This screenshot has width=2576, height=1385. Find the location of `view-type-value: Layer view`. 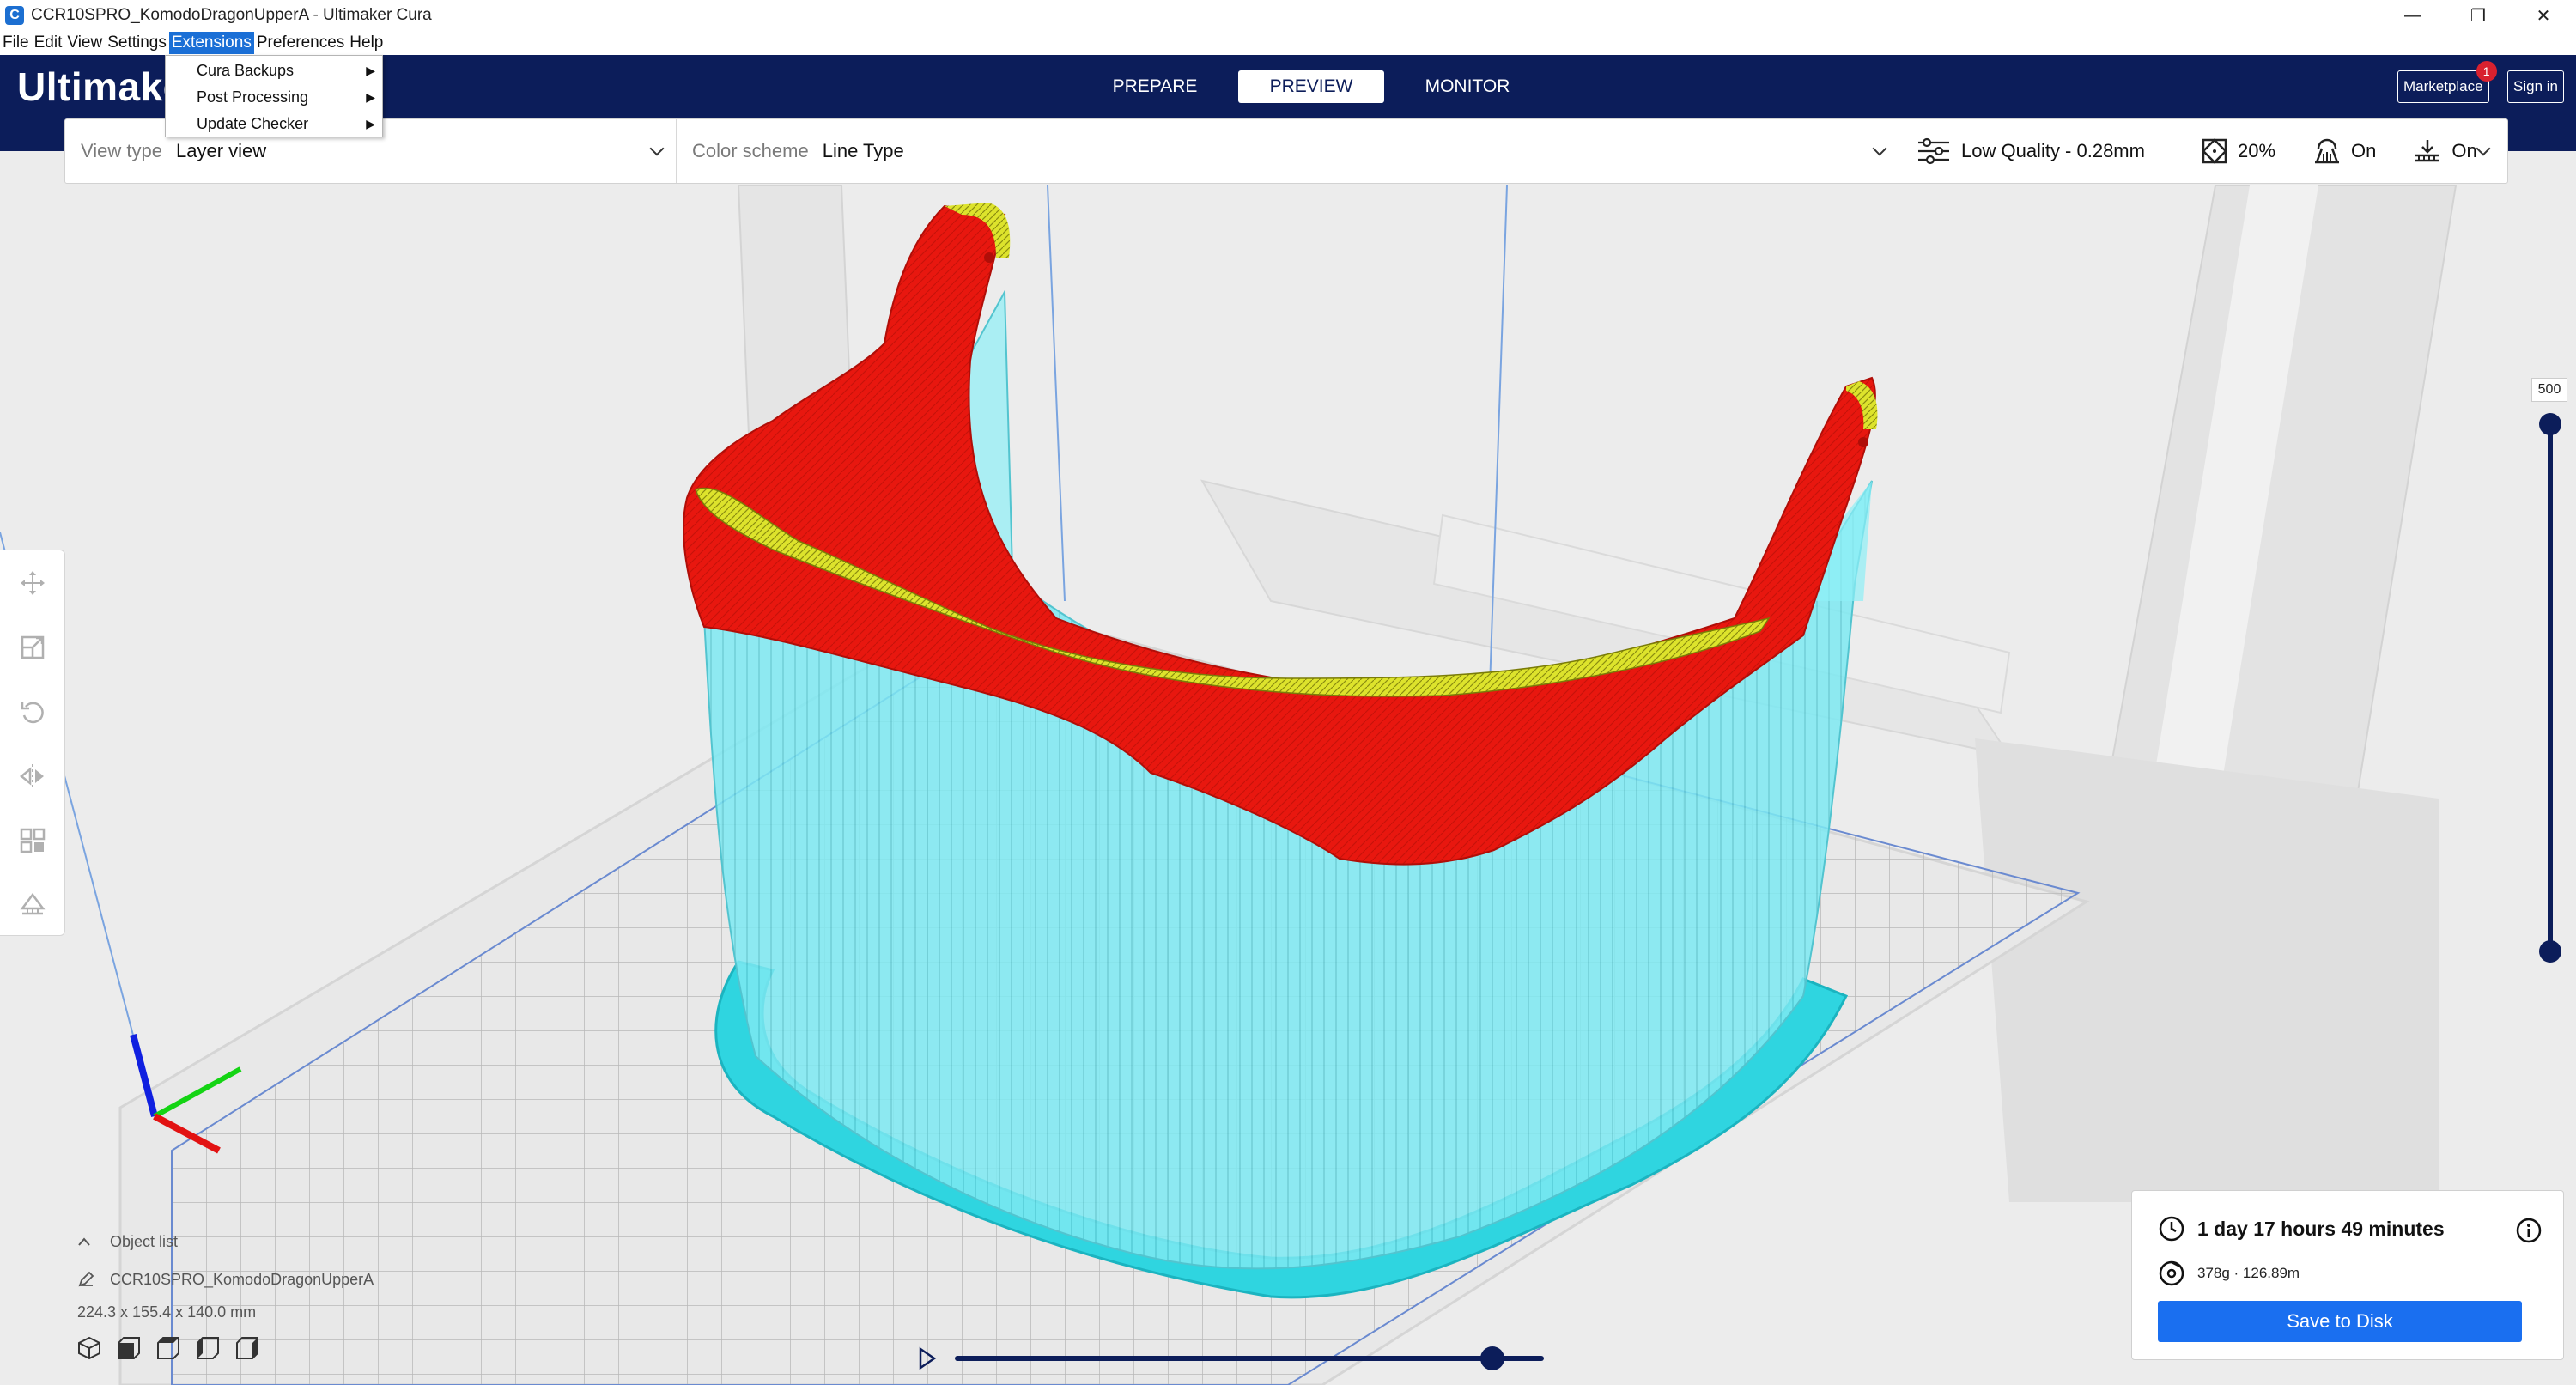

view-type-value: Layer view is located at coordinates (221, 150).